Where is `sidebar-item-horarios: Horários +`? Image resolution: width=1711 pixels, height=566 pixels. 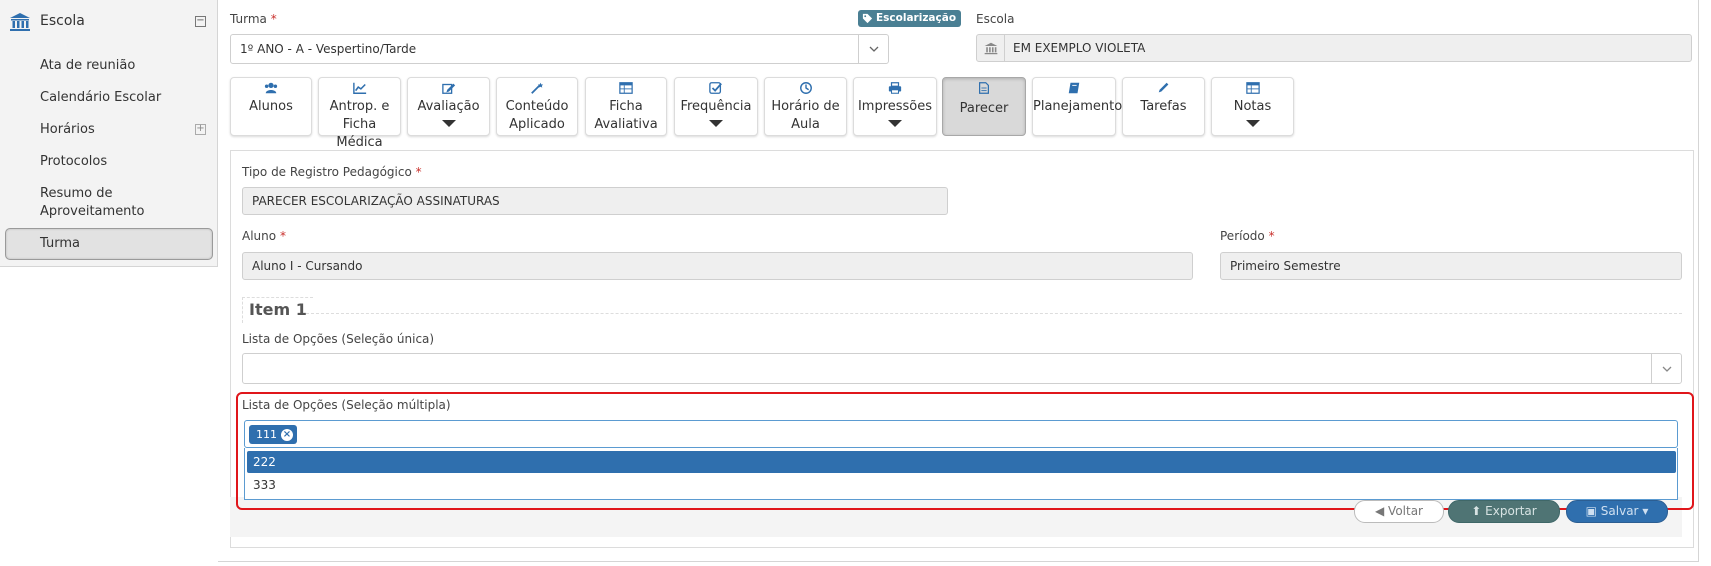 sidebar-item-horarios: Horários + is located at coordinates (123, 130).